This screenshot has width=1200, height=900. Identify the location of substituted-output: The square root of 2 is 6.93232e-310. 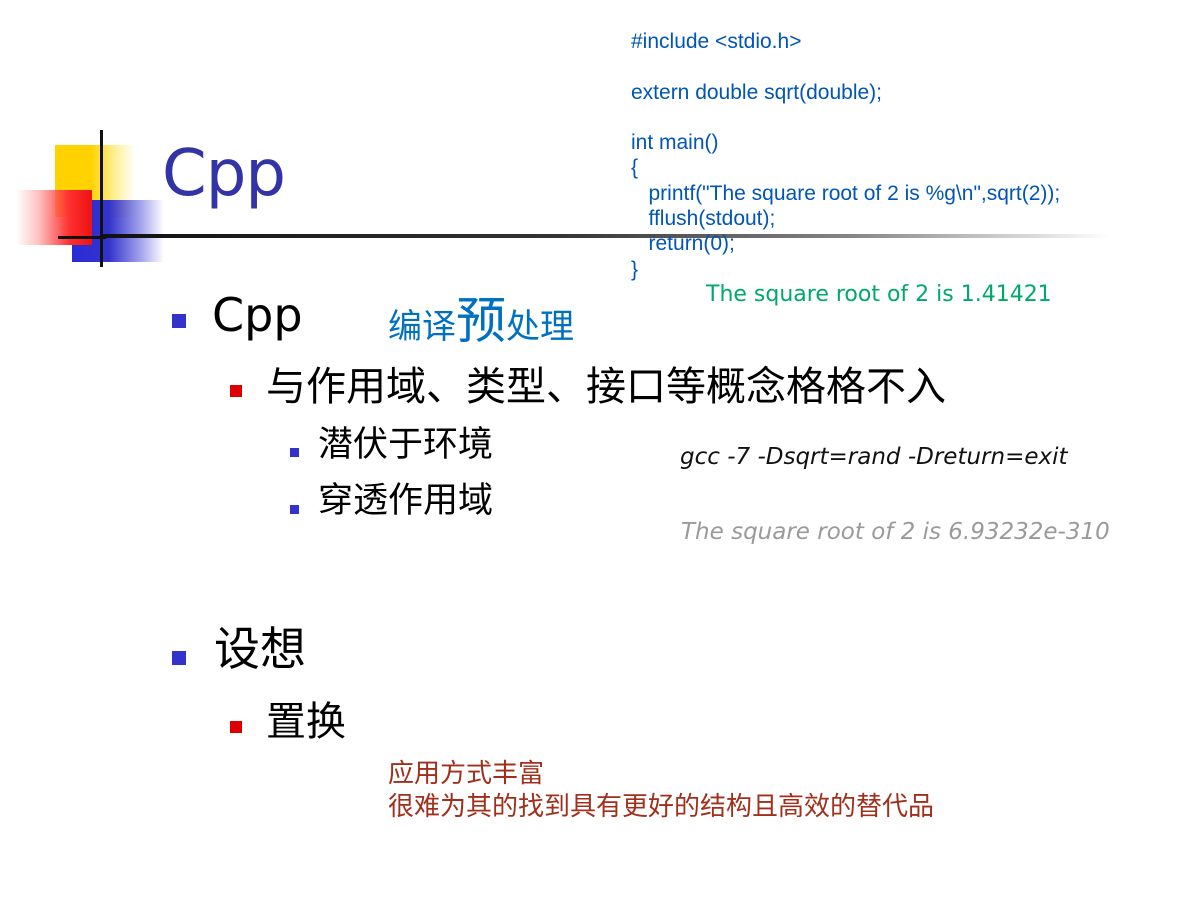
(895, 532).